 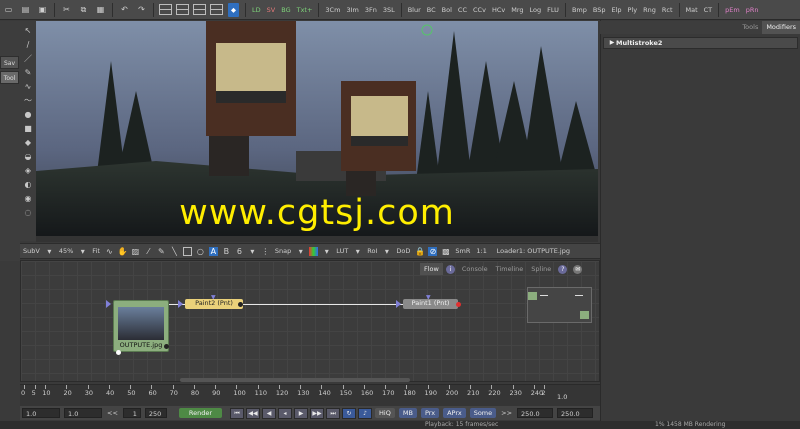 I want to click on save-icon: ▣, so click(x=42, y=9).